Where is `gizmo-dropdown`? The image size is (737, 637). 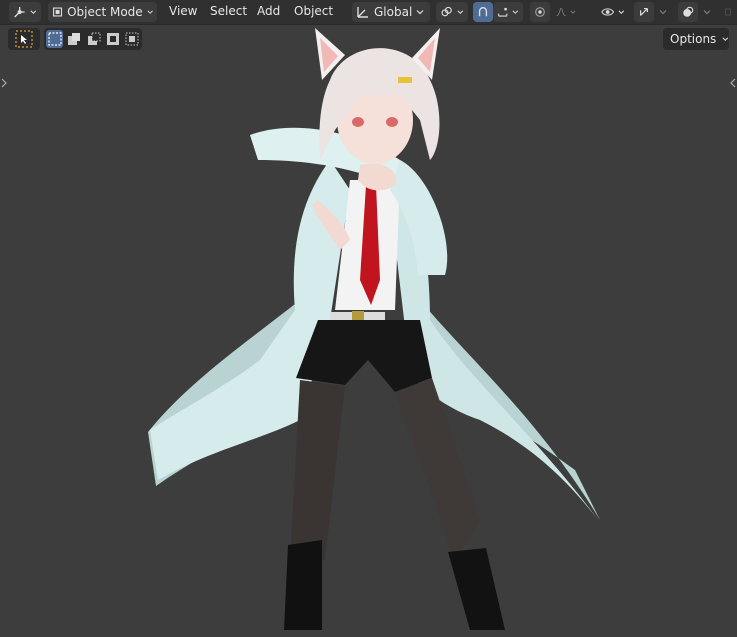 gizmo-dropdown is located at coordinates (663, 12).